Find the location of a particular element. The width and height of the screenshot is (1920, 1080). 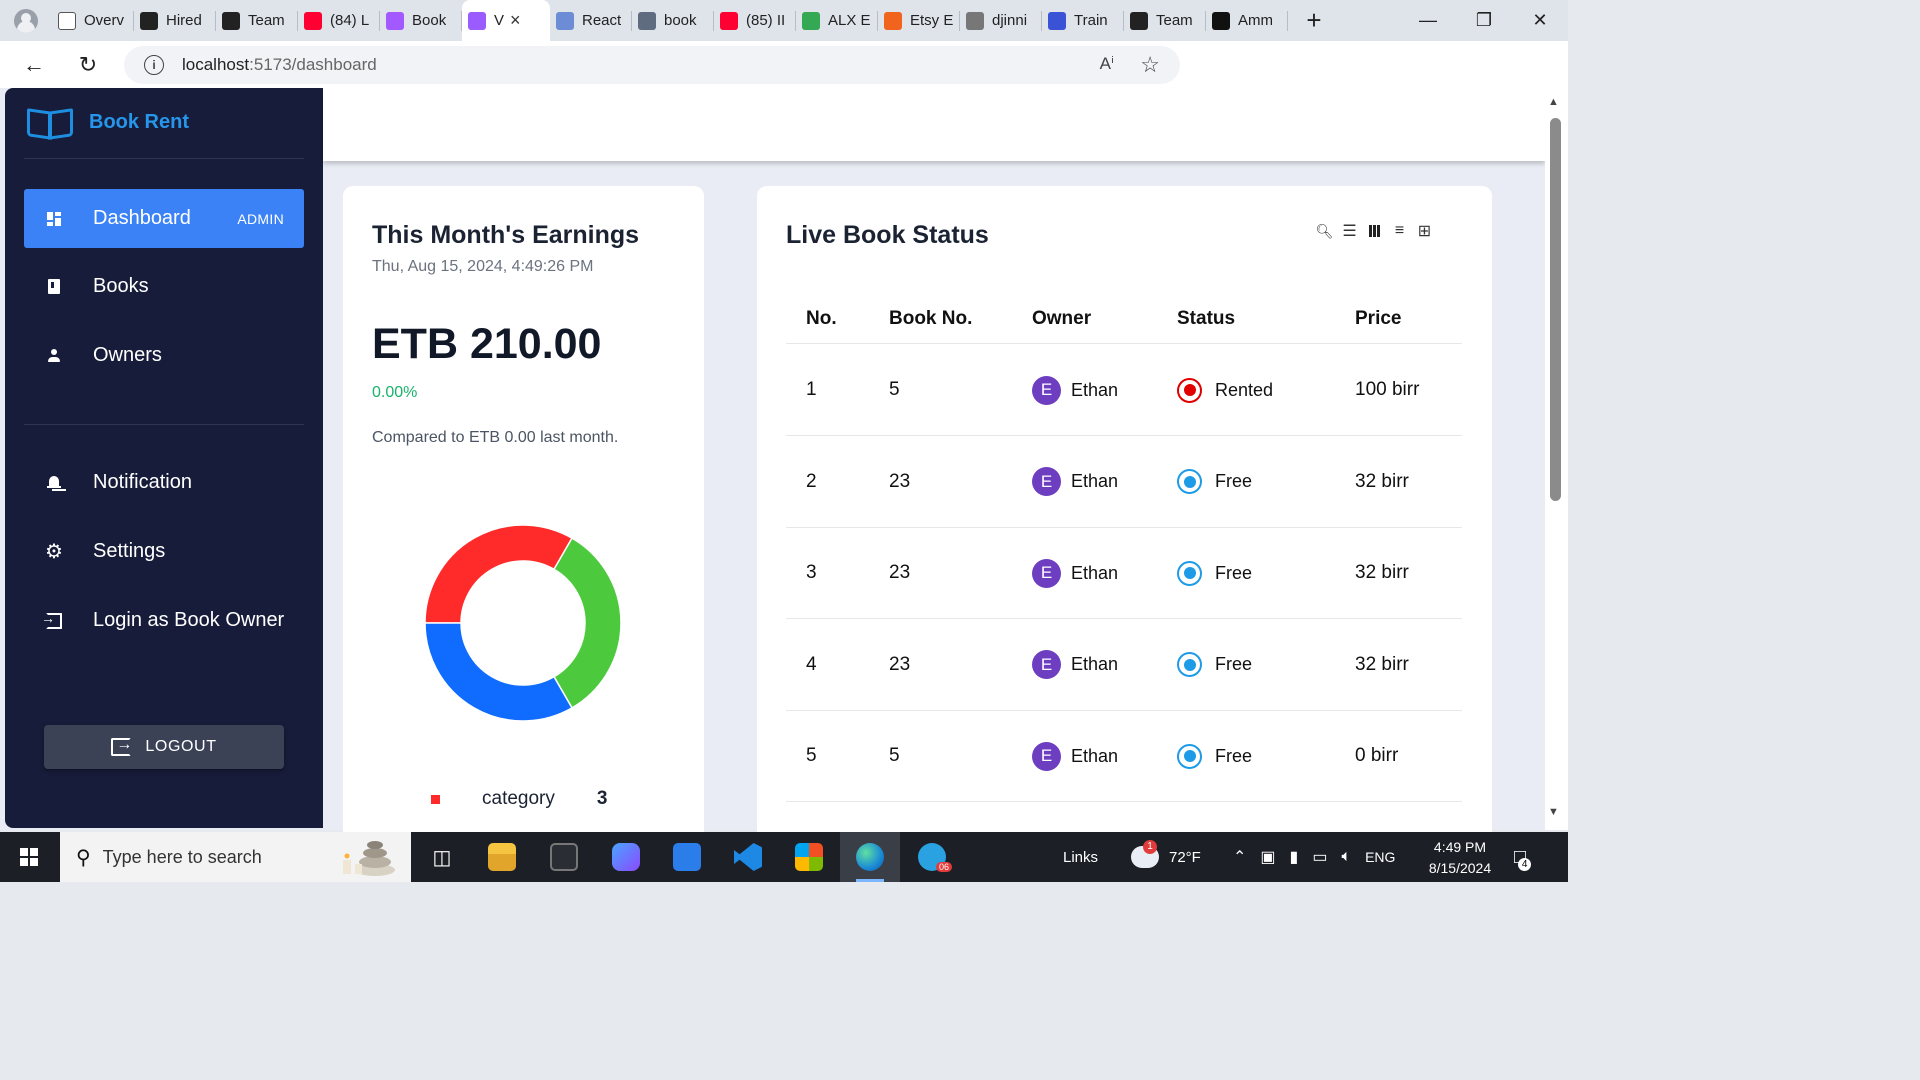

chevron-up-icon: ⌃ is located at coordinates (1239, 857).